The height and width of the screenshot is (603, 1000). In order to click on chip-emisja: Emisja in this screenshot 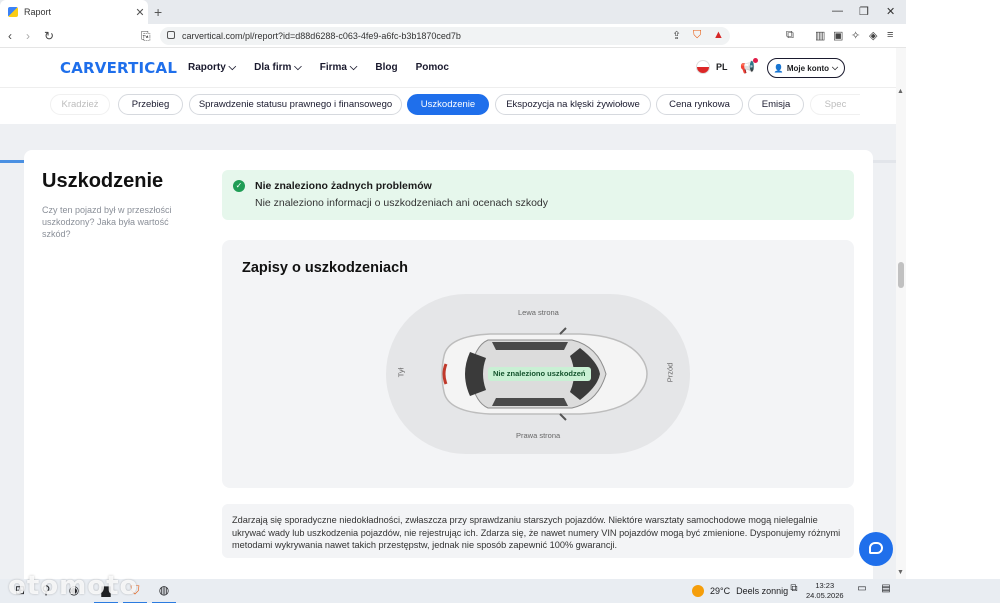, I will do `click(776, 104)`.